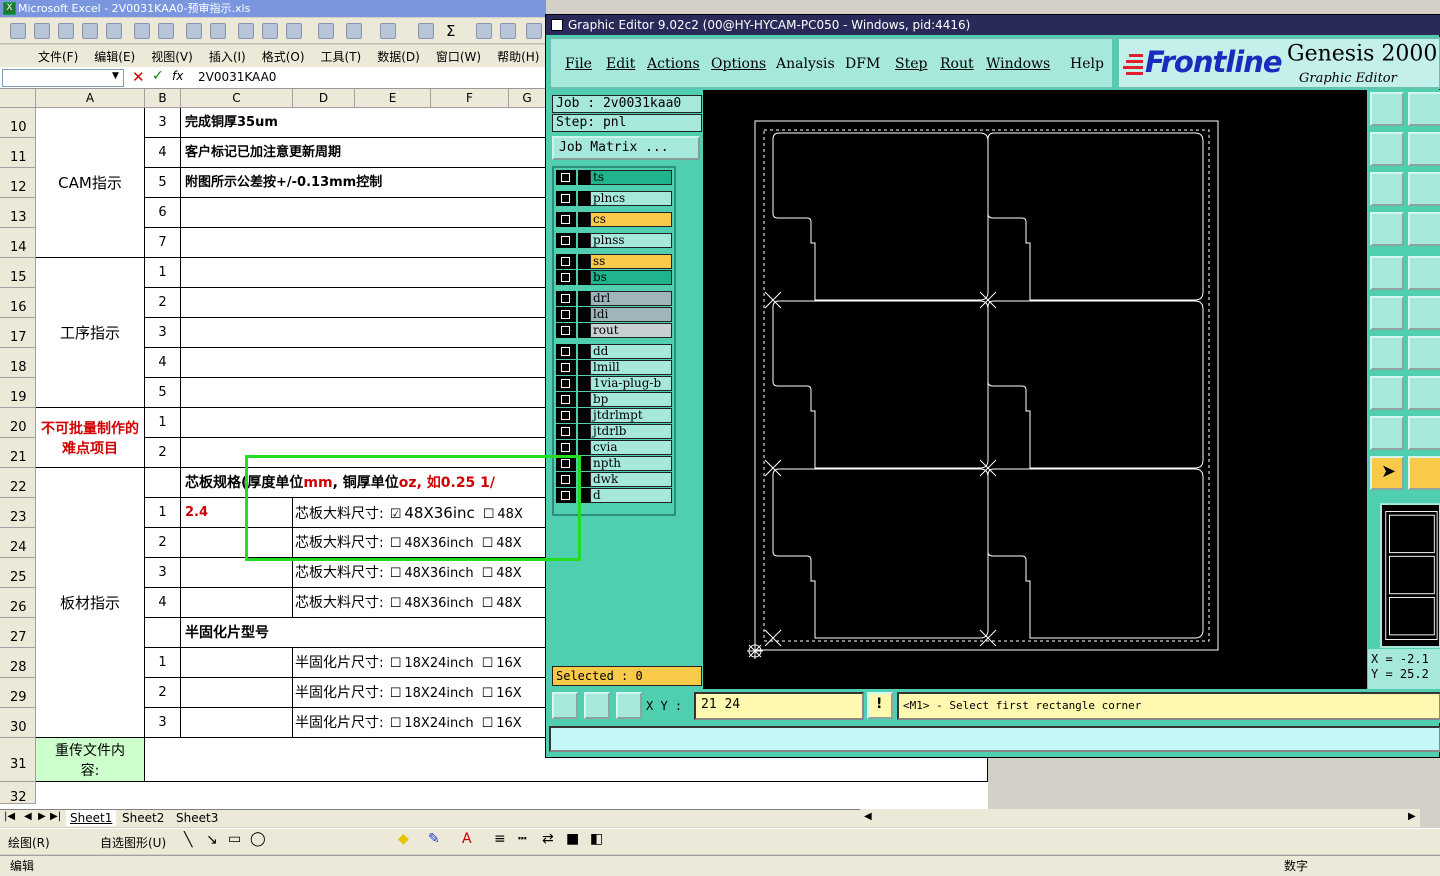  Describe the element at coordinates (363, 273) in the screenshot. I see `cell-c15` at that location.